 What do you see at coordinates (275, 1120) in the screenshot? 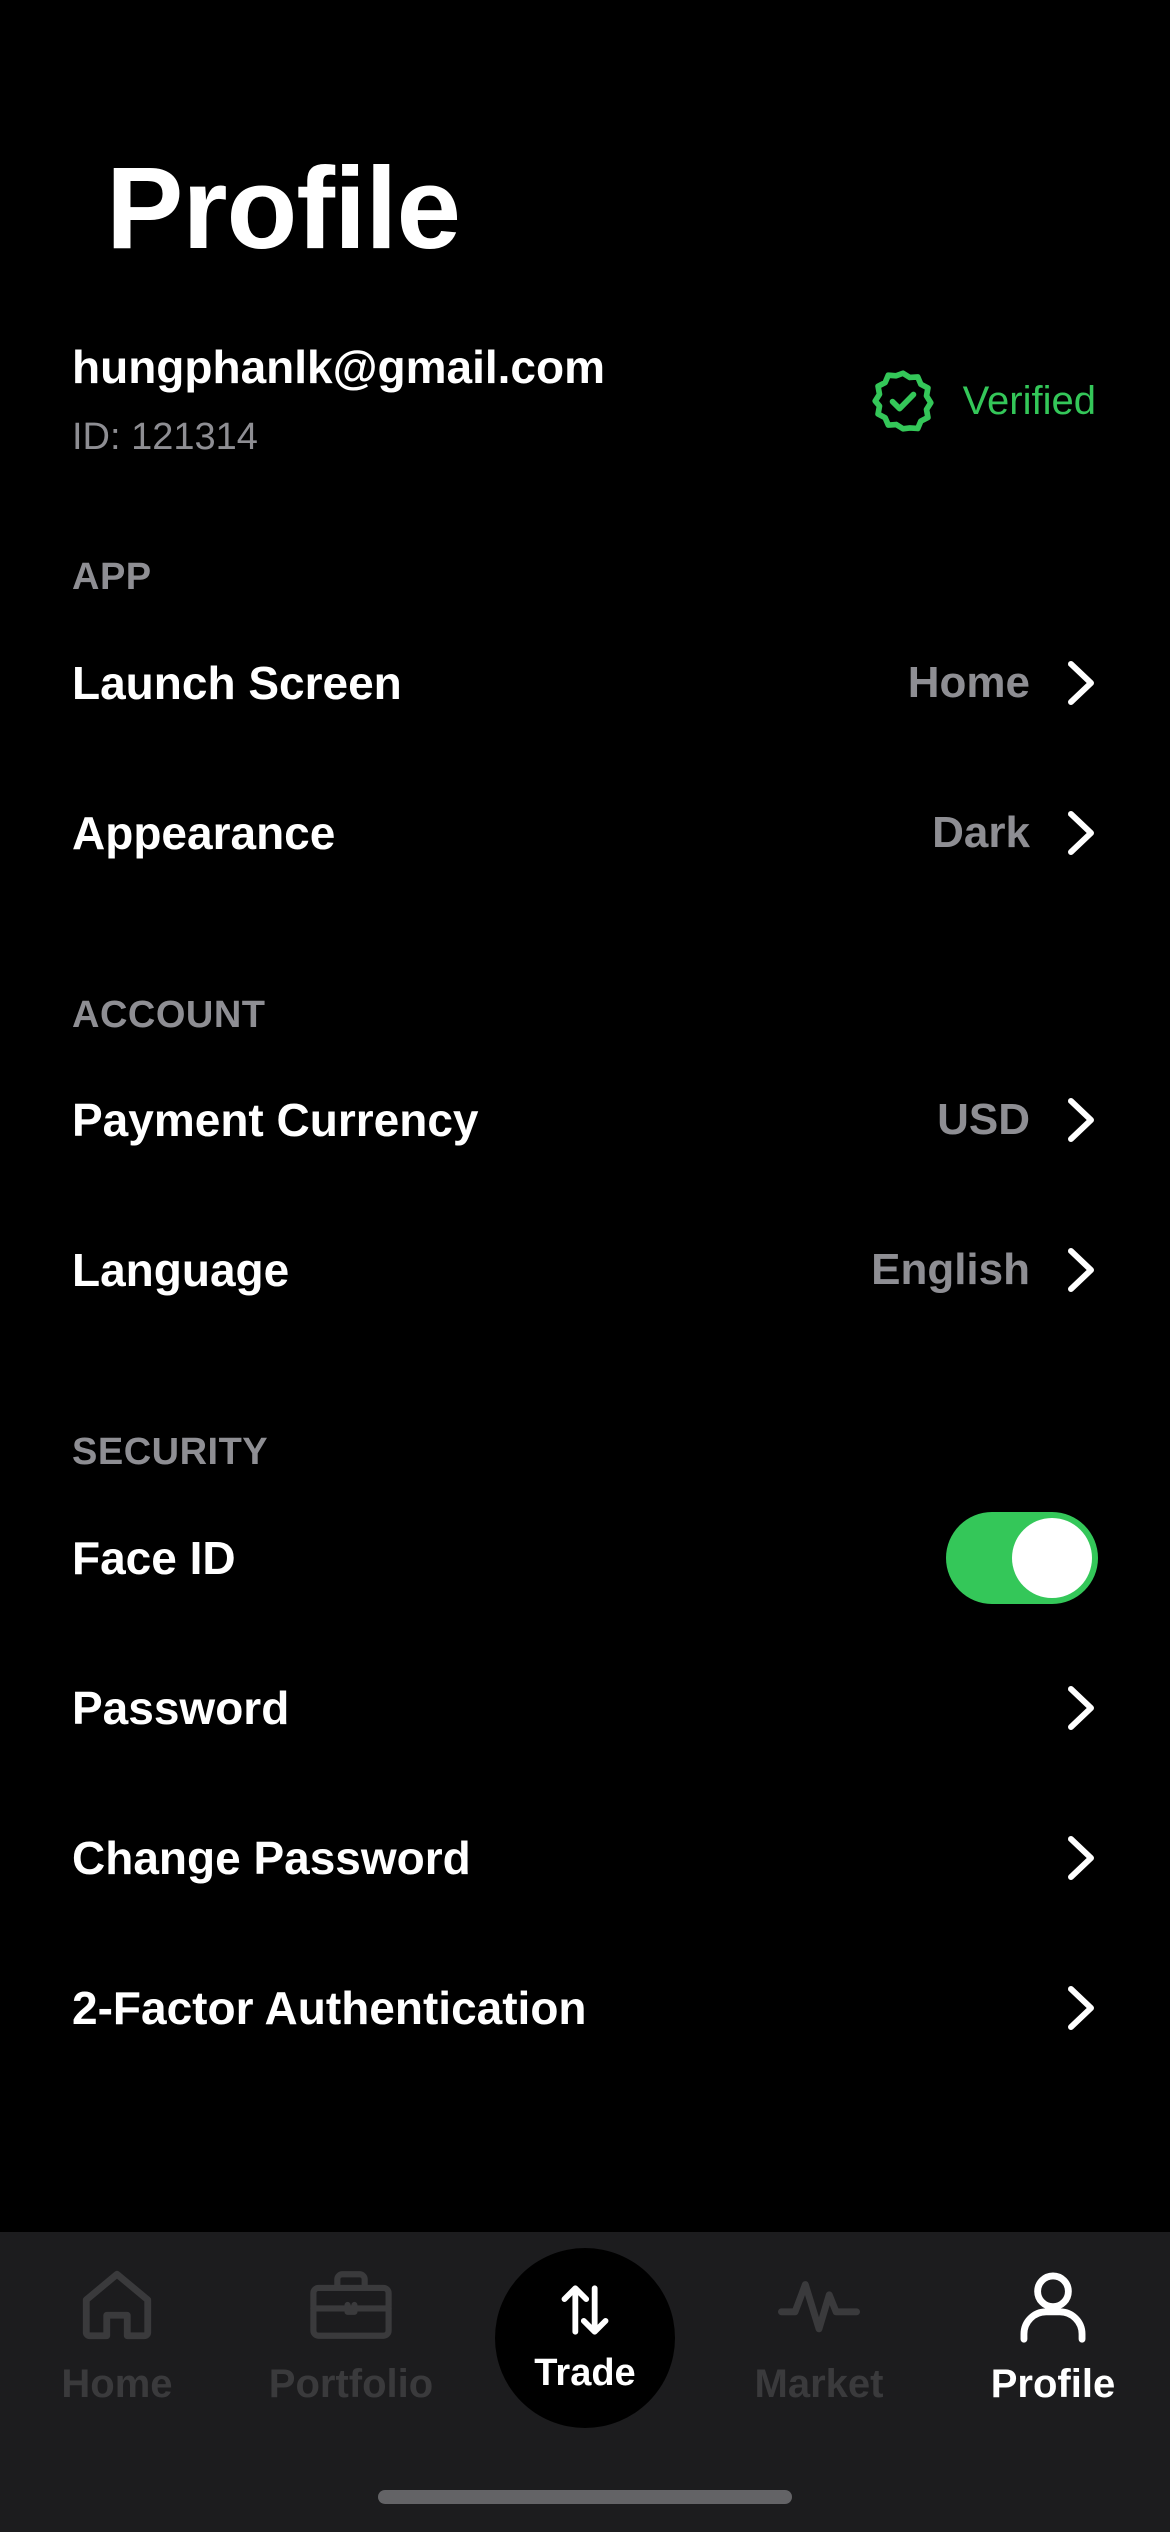
I see `row-label: Payment Currency` at bounding box center [275, 1120].